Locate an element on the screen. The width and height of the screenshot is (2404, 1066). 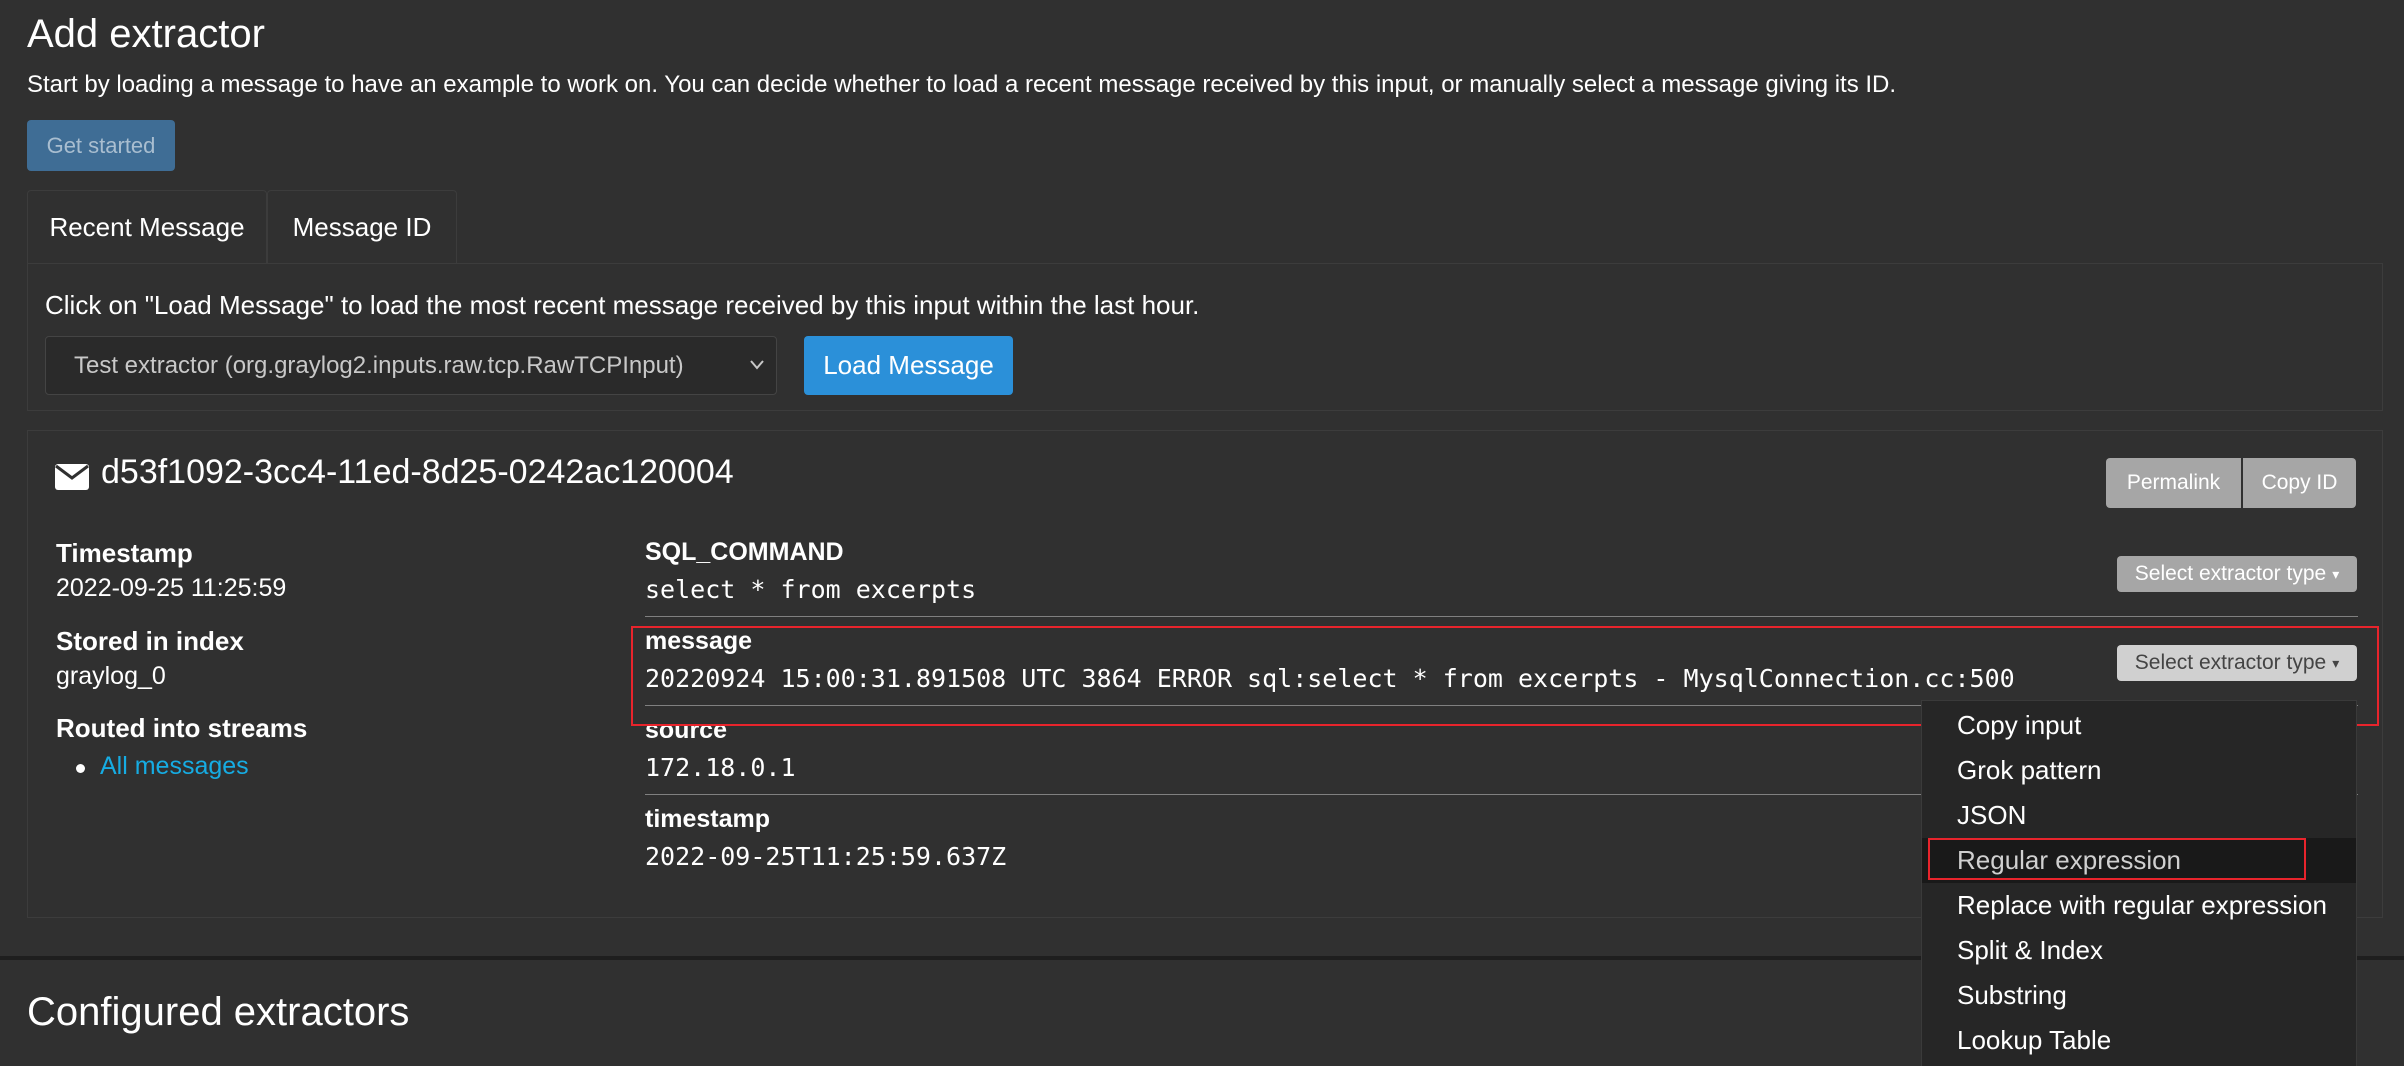
menu-item-lookup-table: Lookup Table is located at coordinates (2139, 1040).